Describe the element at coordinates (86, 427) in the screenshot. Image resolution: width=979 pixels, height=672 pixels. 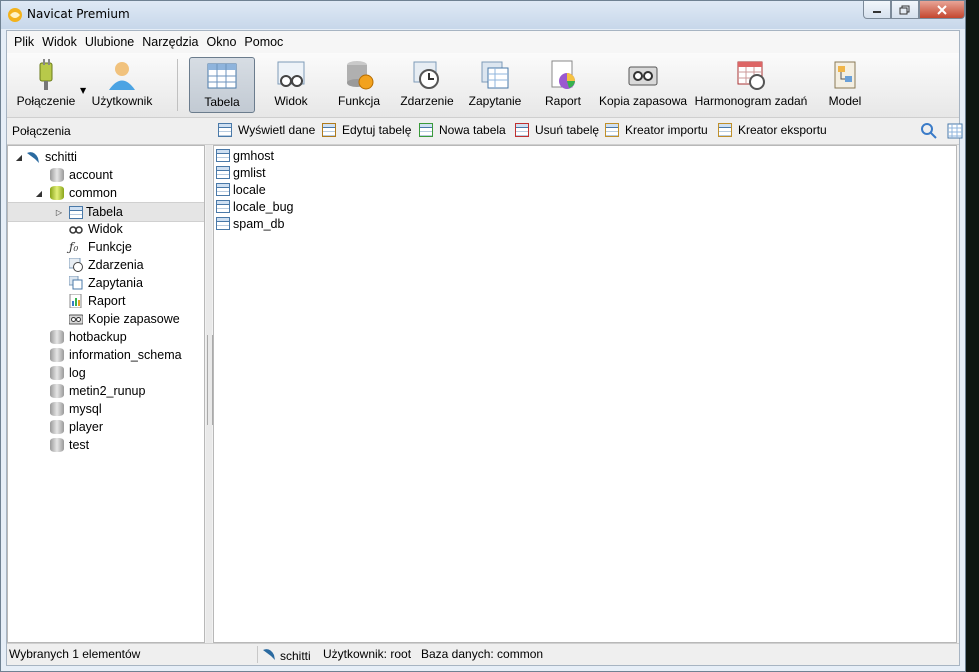
I see `db-name: player` at that location.